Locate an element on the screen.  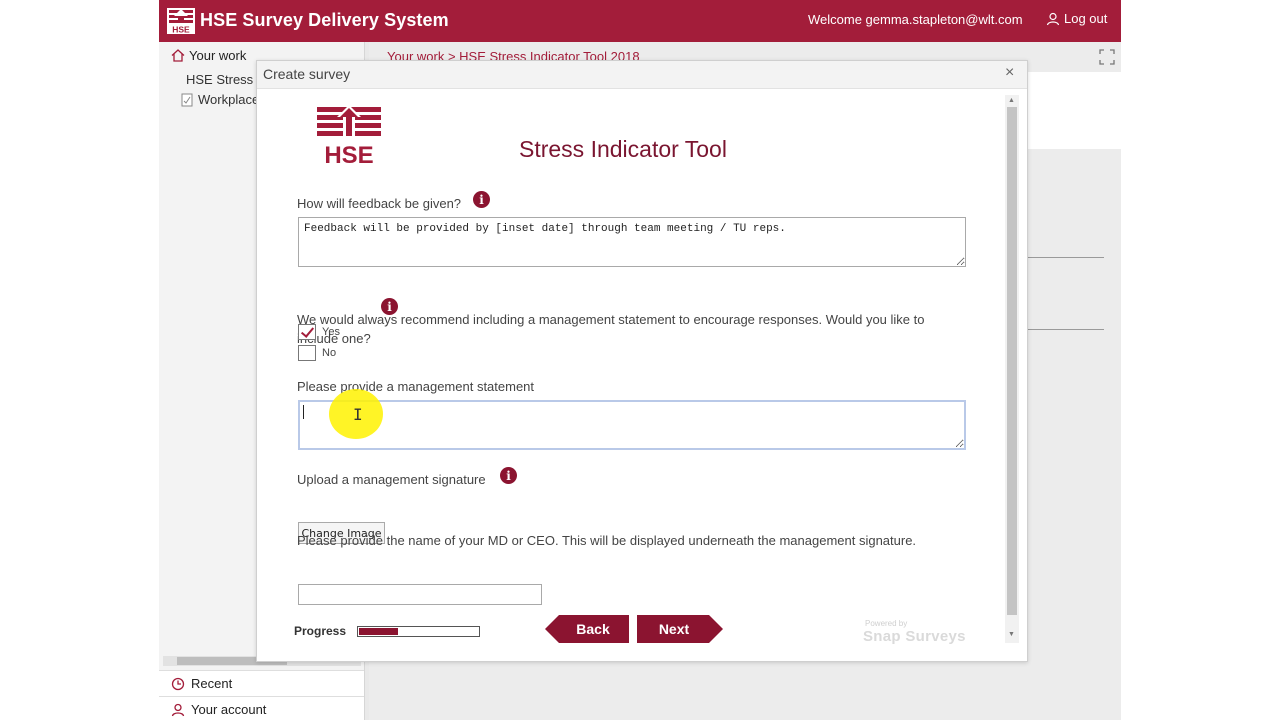
sidebar-label: Recent is located at coordinates (212, 683).